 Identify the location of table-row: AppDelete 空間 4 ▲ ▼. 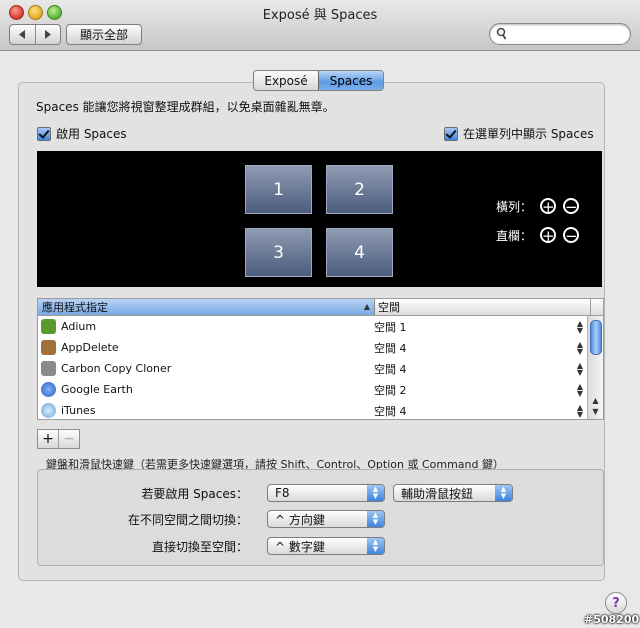
(312, 347).